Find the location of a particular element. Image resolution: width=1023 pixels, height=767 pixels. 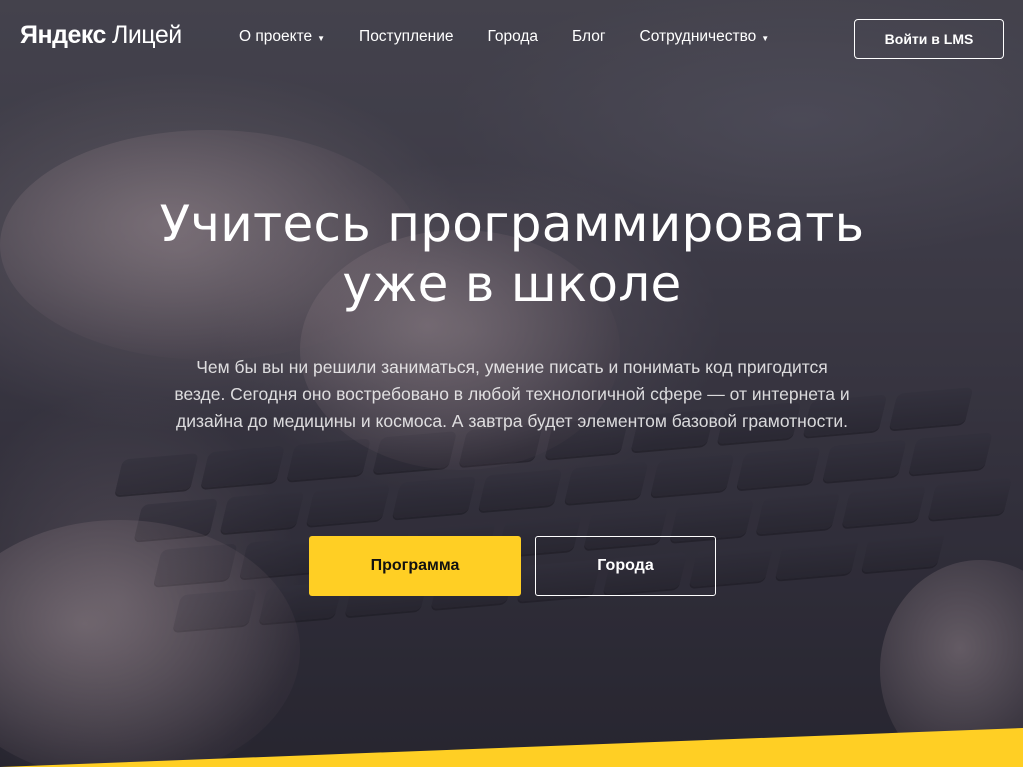

cities-button: Города is located at coordinates (625, 566).